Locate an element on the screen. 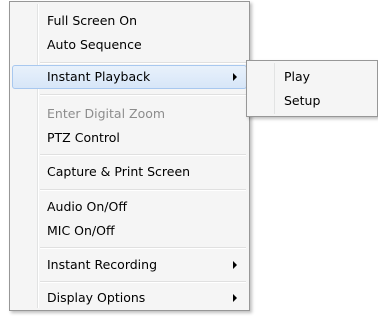  menu-item-label: Full Screen On is located at coordinates (92, 20).